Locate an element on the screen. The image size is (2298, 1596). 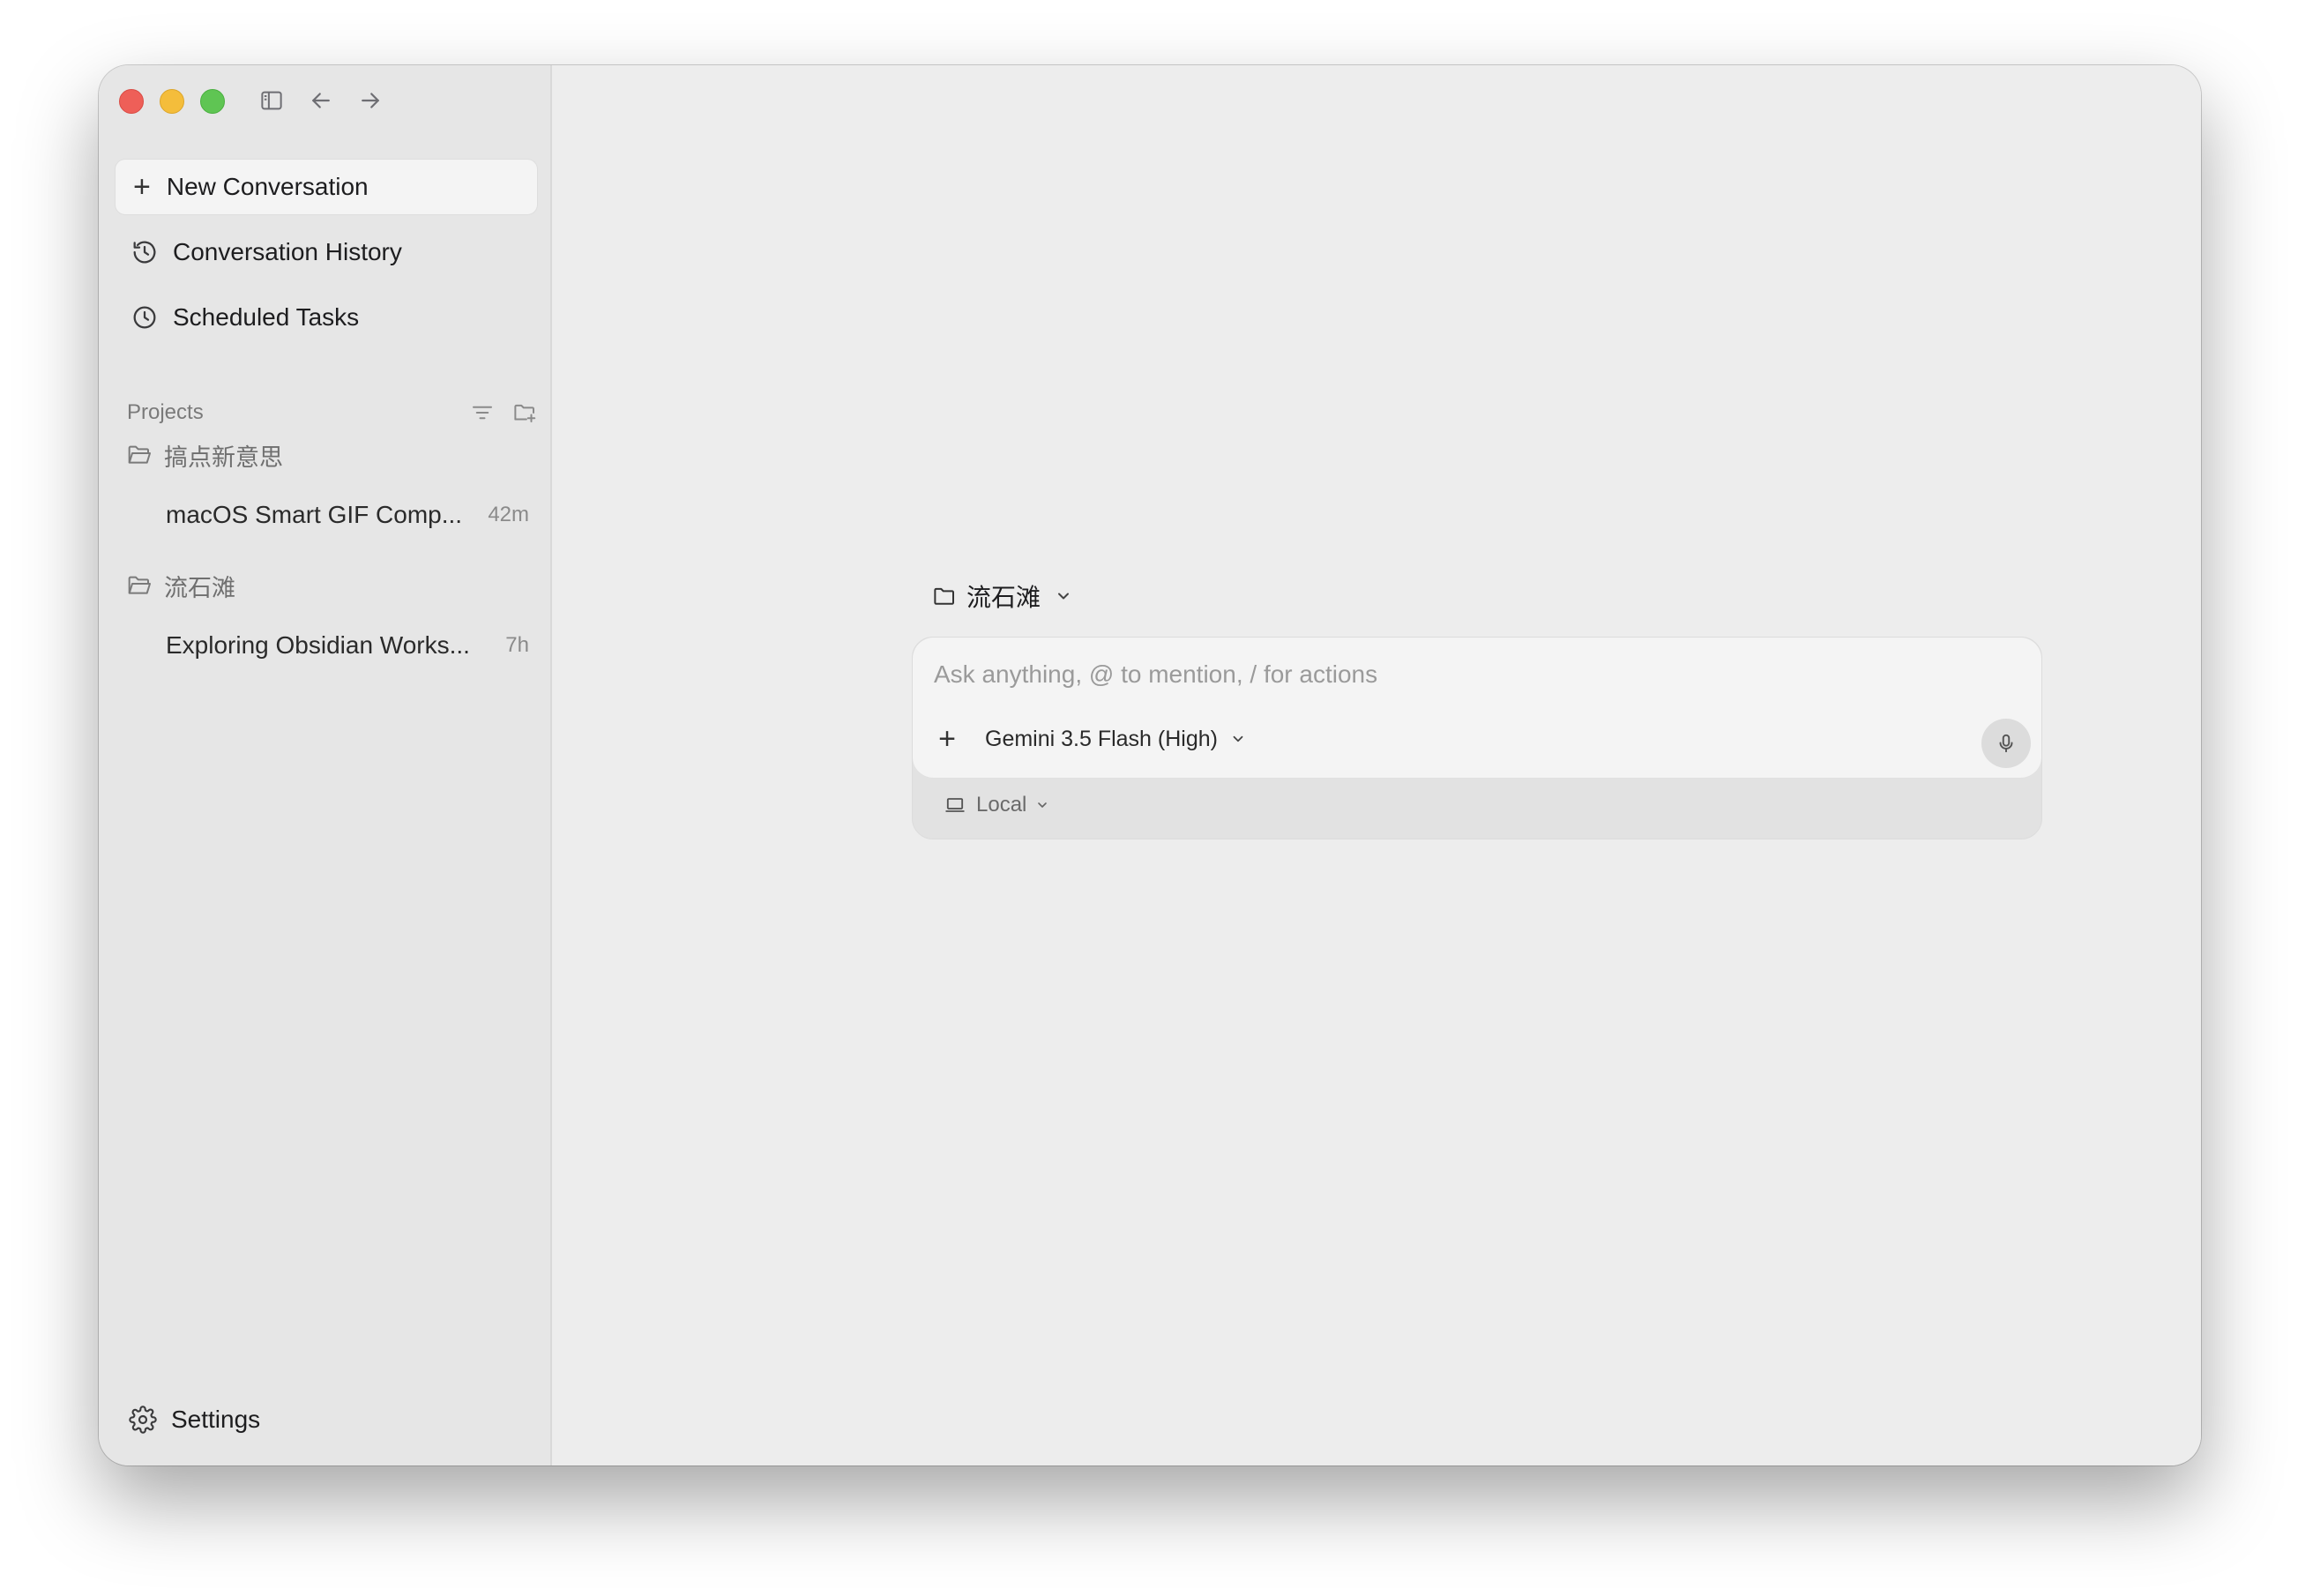
projects-label: Projects is located at coordinates (165, 412).